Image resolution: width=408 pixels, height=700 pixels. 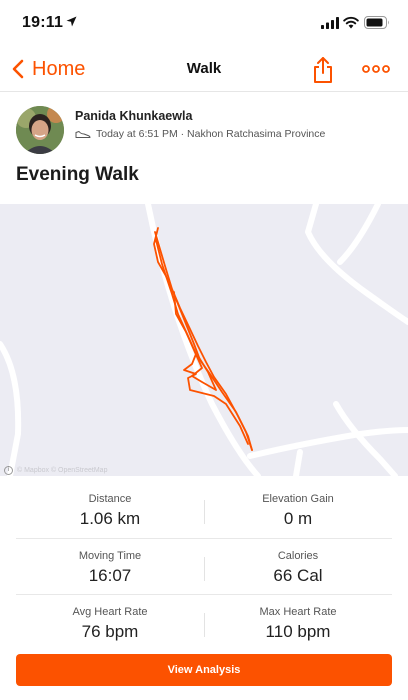 I want to click on stat-max-heart-rate: Max Heart Rate 110 bpm, so click(x=298, y=623).